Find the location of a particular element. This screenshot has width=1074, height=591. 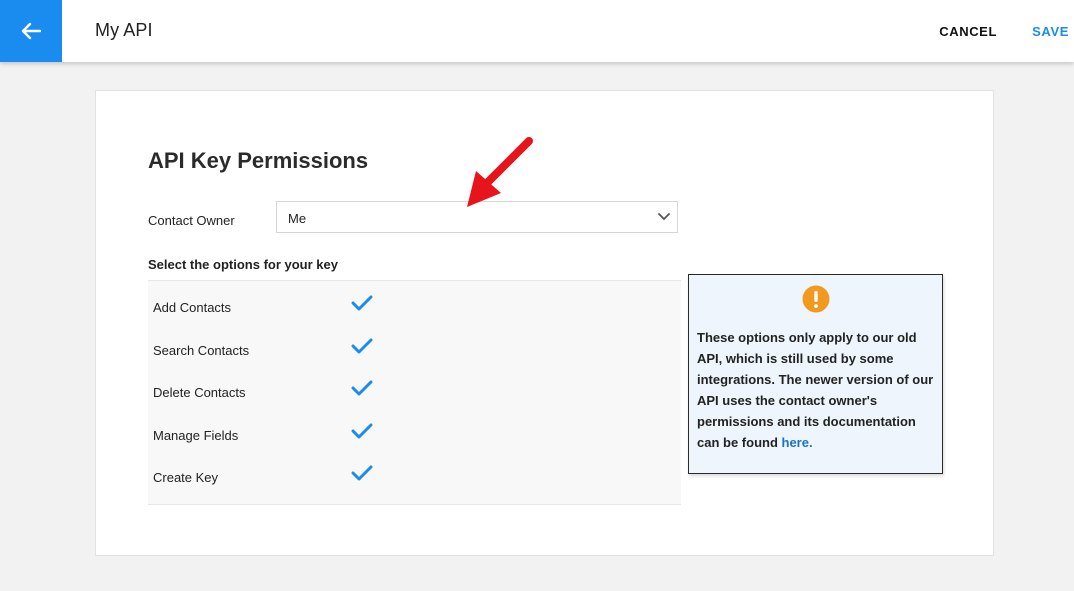

warning-icon is located at coordinates (816, 299).